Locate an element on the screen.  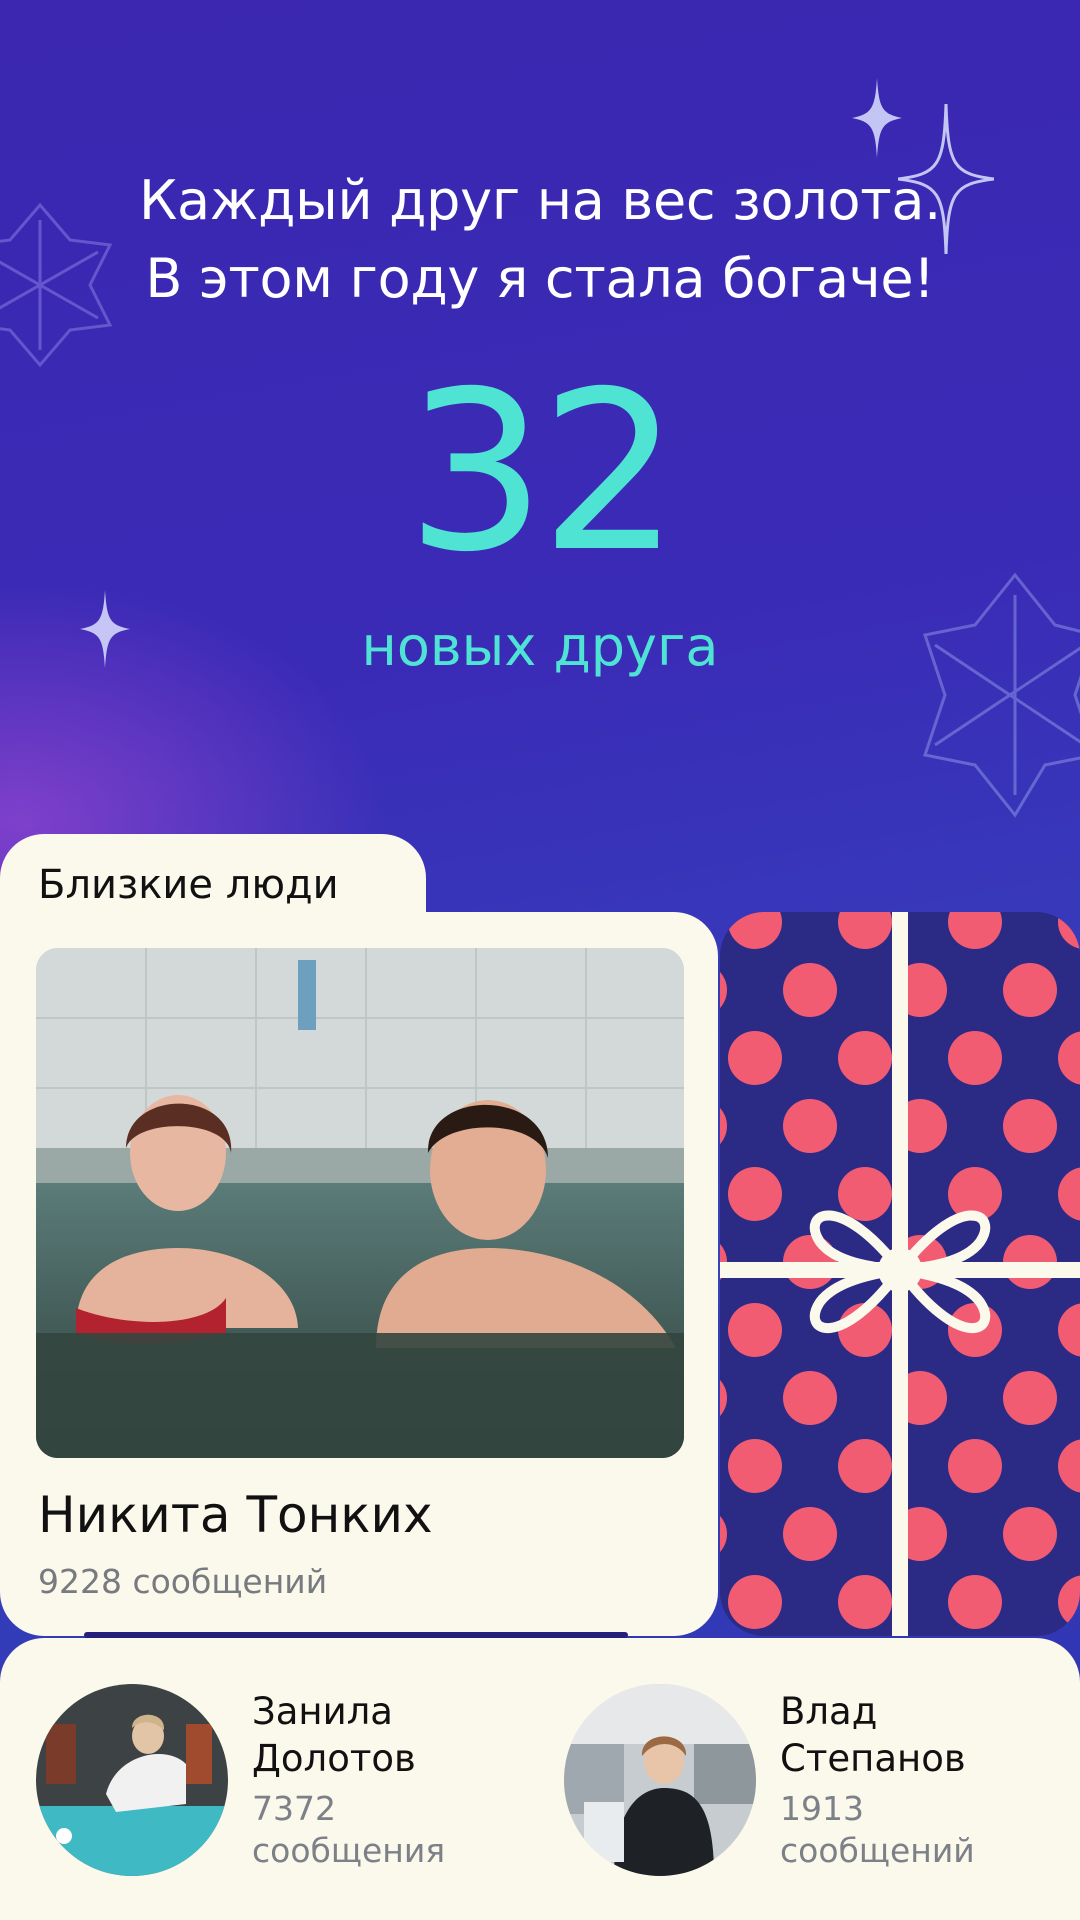
headline-line-2: В этом году я стала богаче! is located at coordinates (540, 278).